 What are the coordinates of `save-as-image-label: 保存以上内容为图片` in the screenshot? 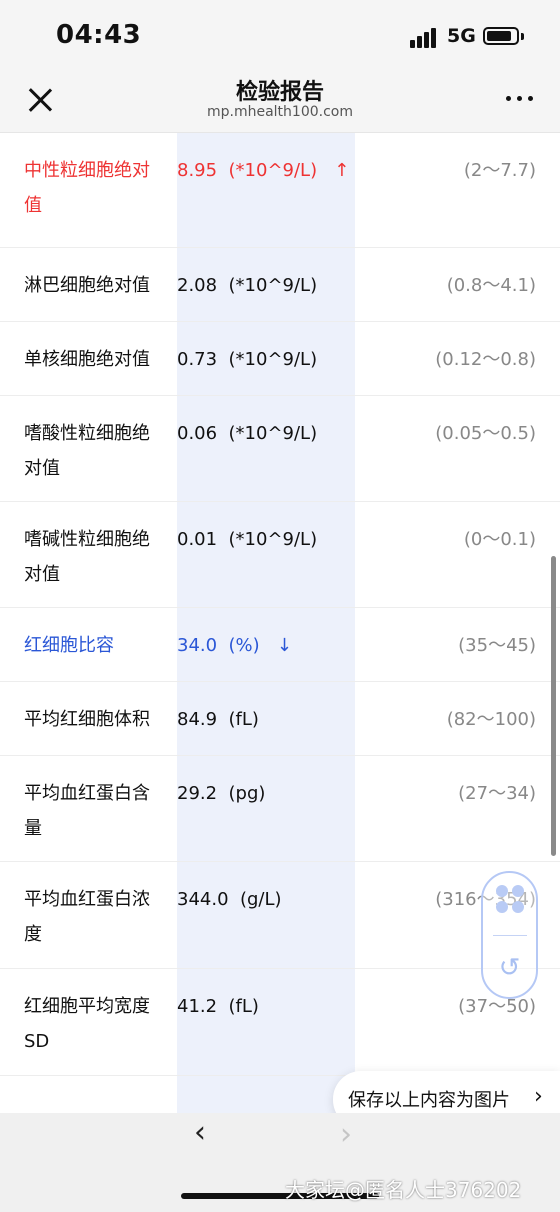 It's located at (429, 1100).